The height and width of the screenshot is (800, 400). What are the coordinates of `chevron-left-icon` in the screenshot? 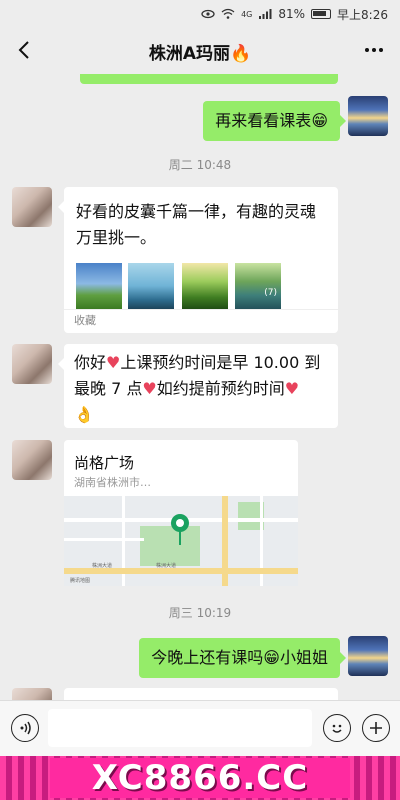 It's located at (23, 50).